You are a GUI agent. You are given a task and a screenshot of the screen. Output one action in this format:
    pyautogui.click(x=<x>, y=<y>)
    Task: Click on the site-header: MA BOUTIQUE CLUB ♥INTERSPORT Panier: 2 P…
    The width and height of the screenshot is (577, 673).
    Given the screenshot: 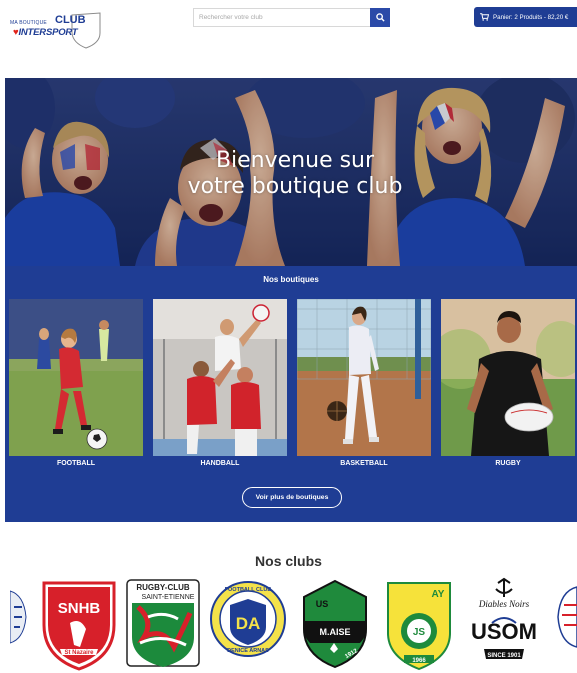 What is the action you would take?
    pyautogui.click(x=288, y=30)
    